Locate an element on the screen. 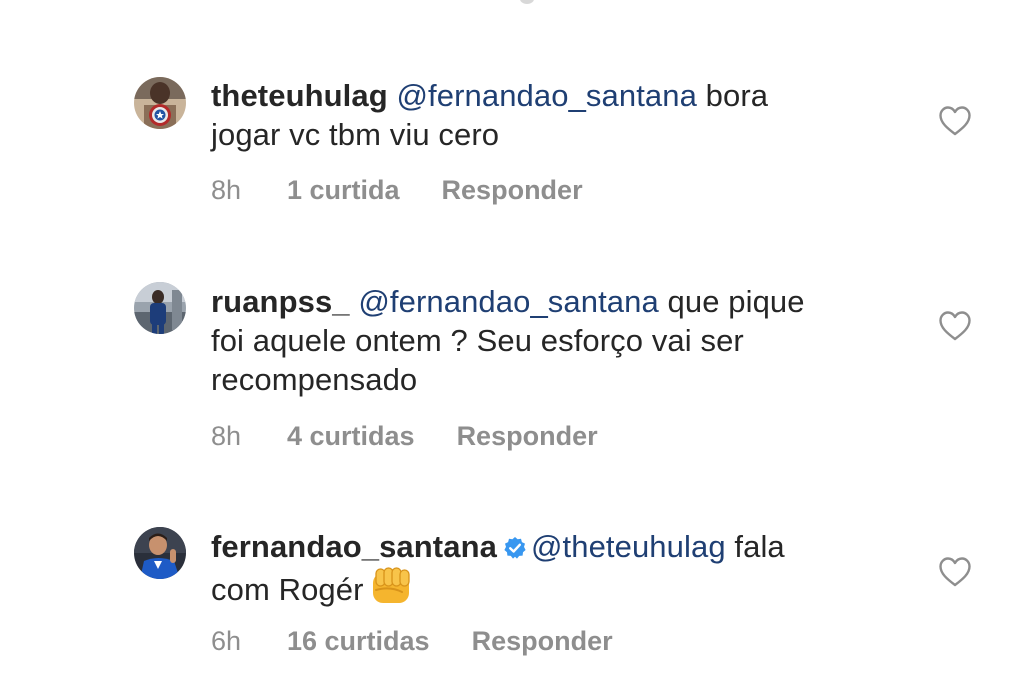  comment-time: 6h is located at coordinates (226, 641).